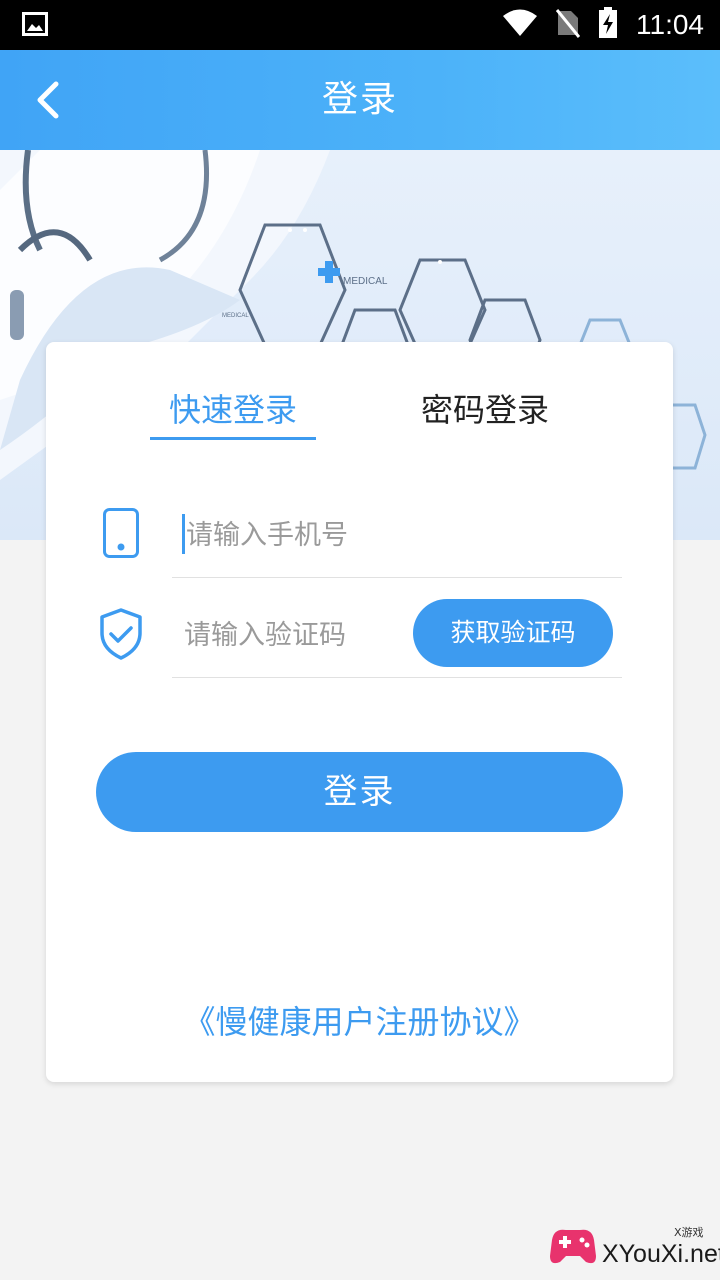  I want to click on user-agreement-link: 《慢健康用户注册协议》, so click(359, 1020).